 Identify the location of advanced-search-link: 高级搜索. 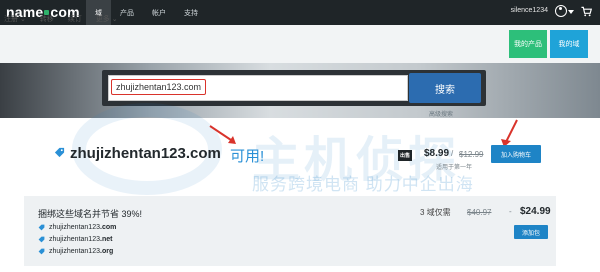
(441, 113).